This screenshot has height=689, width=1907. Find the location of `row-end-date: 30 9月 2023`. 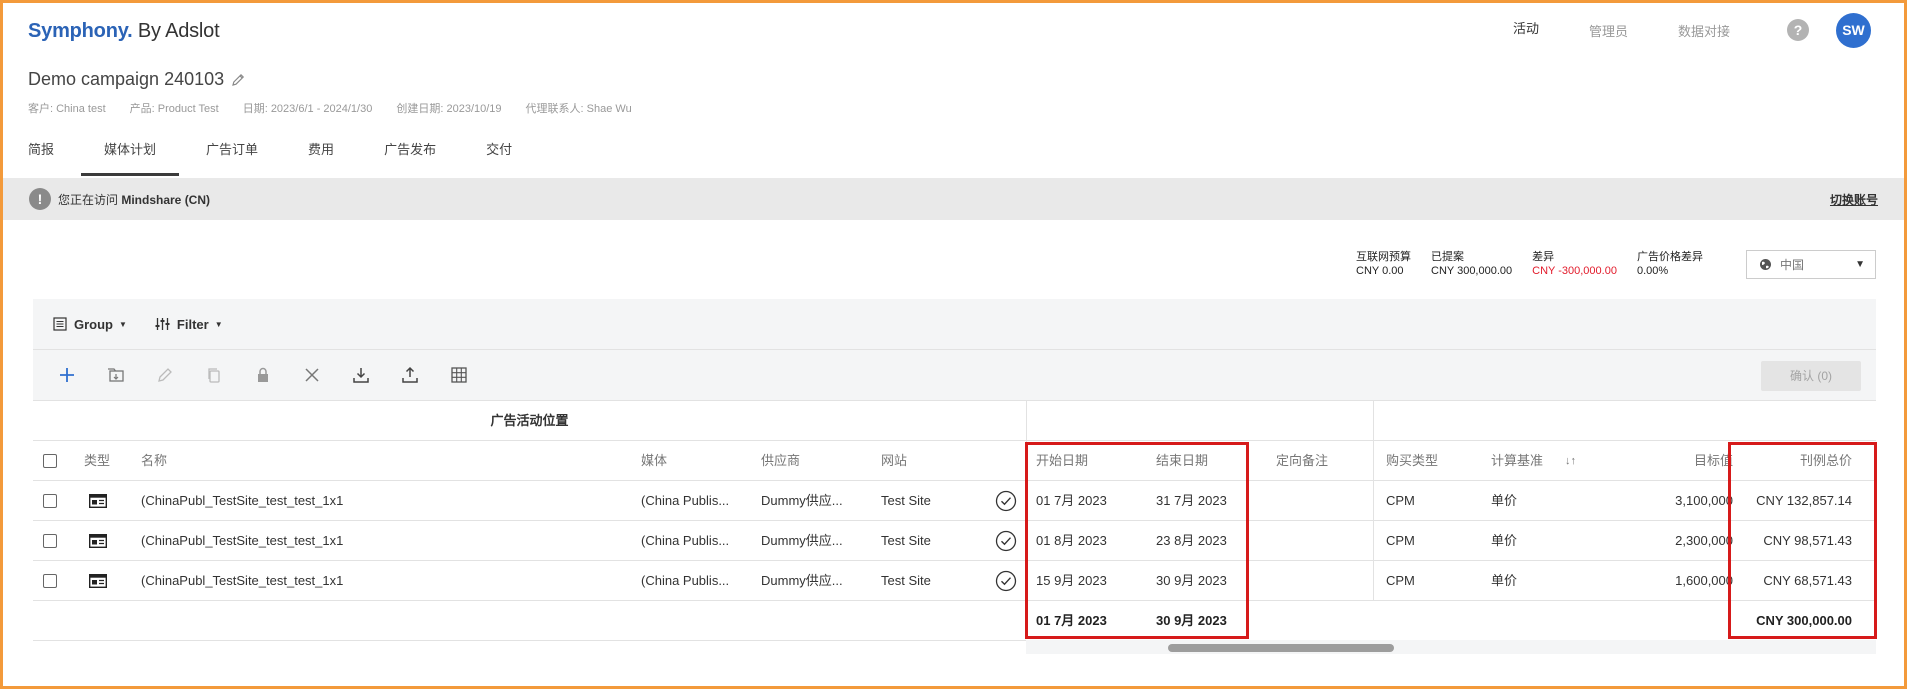

row-end-date: 30 9月 2023 is located at coordinates (1191, 580).